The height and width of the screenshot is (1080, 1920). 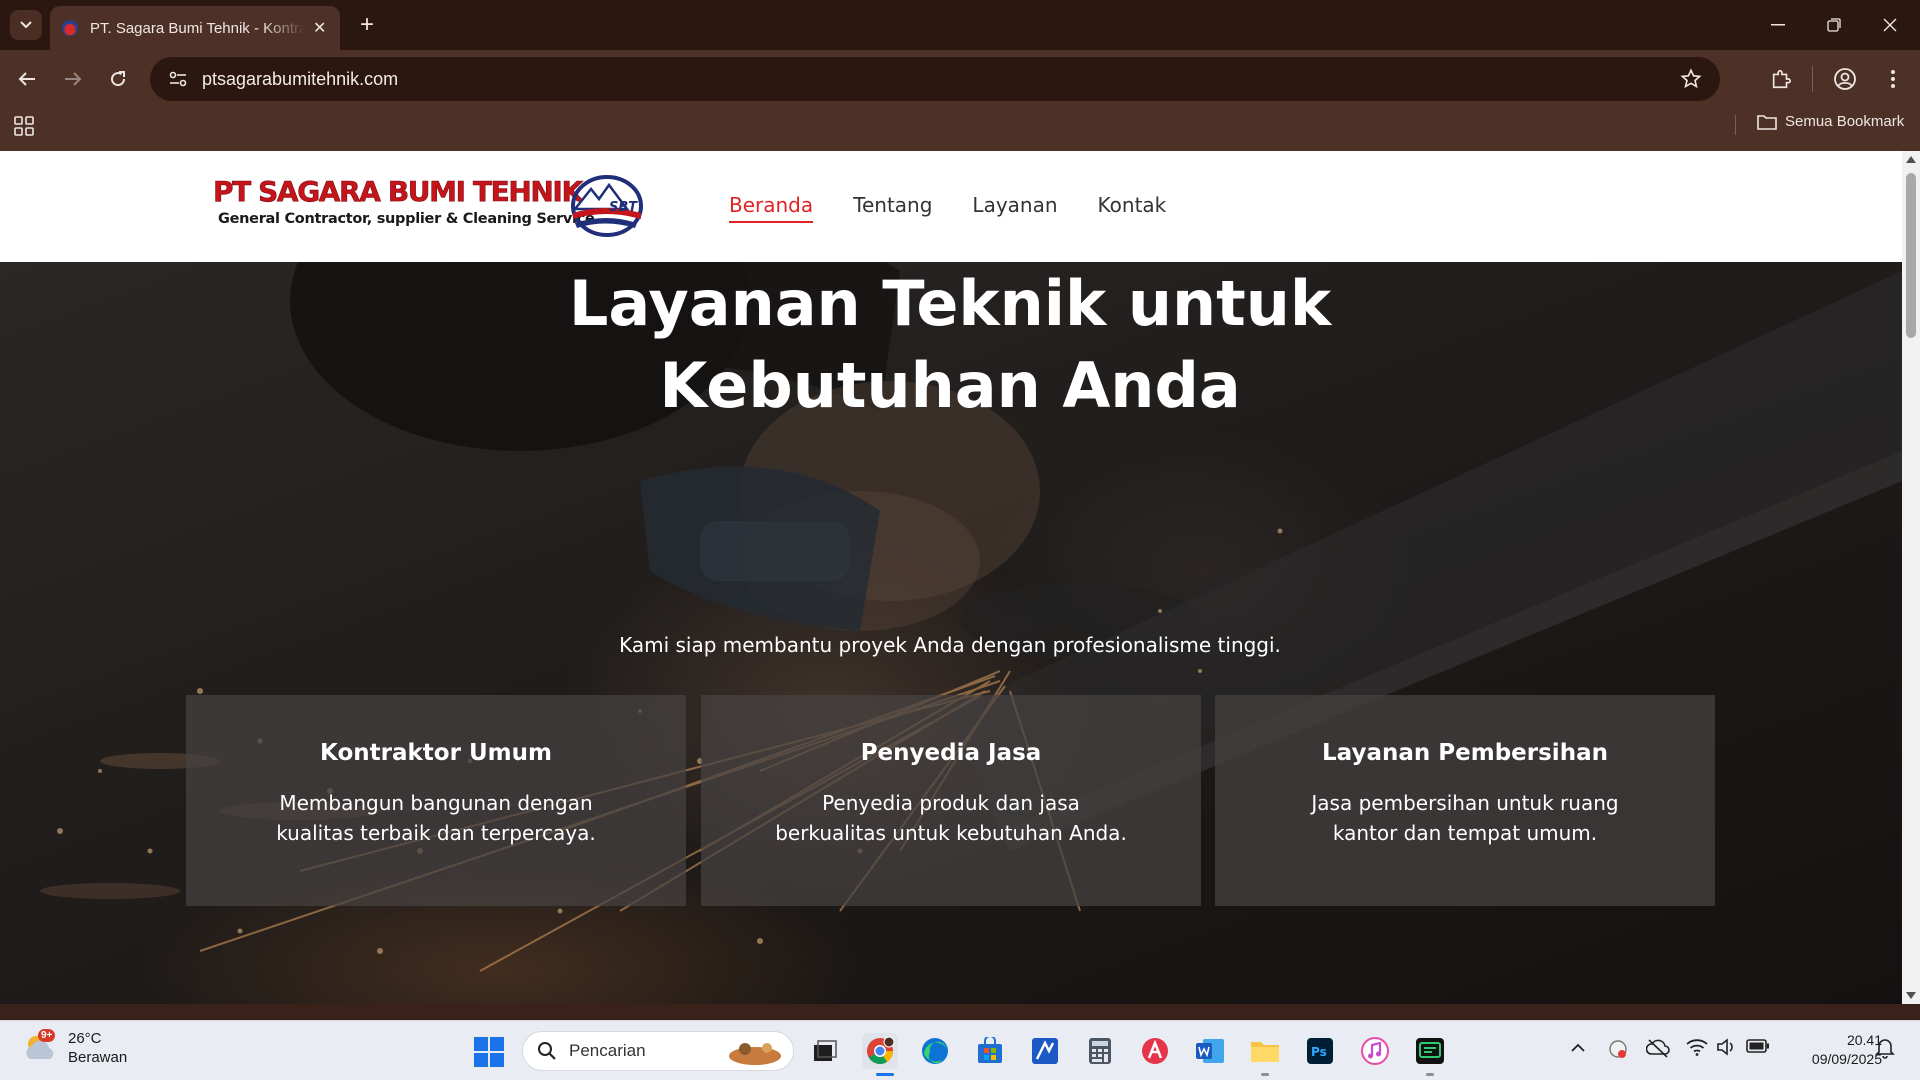 I want to click on nav-link-kontak: Kontak, so click(x=1132, y=208).